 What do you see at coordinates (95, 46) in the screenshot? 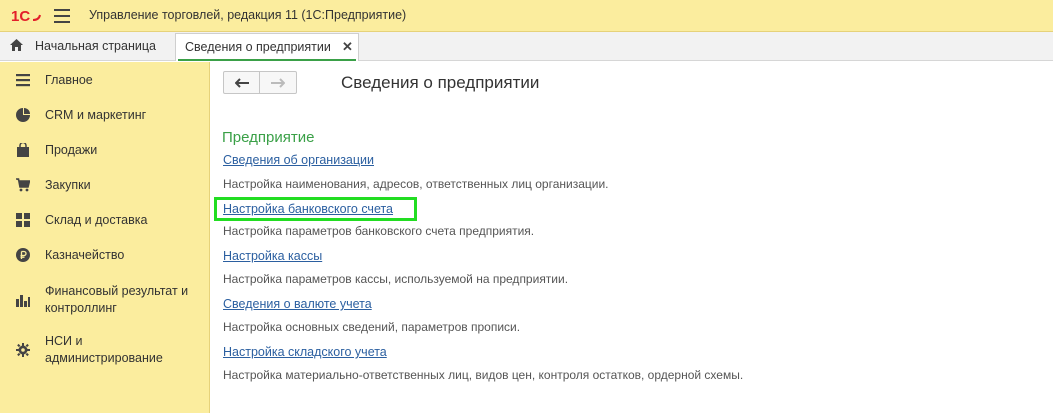
I see `tab-home-label: Начальная страница` at bounding box center [95, 46].